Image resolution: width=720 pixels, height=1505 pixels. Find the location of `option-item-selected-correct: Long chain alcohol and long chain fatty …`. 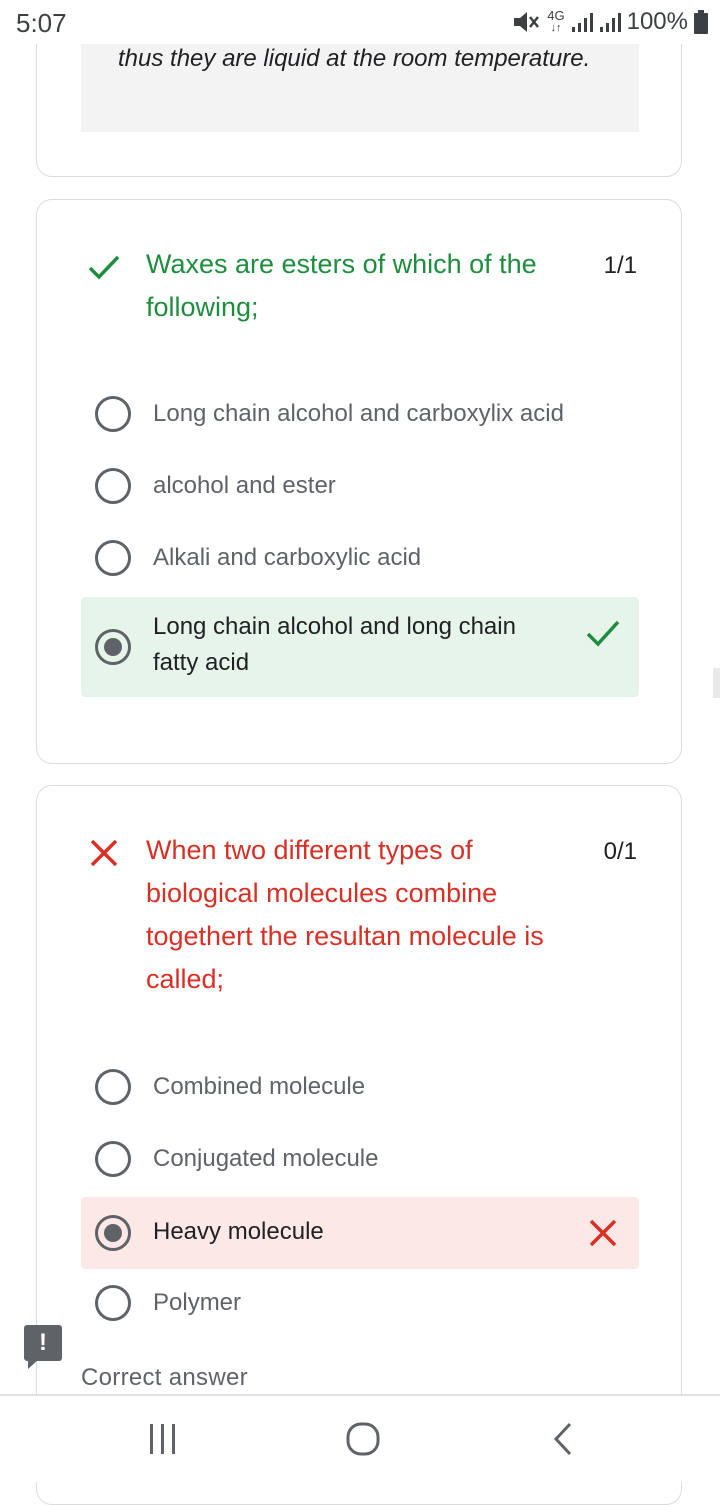

option-item-selected-correct: Long chain alcohol and long chain fatty … is located at coordinates (360, 647).